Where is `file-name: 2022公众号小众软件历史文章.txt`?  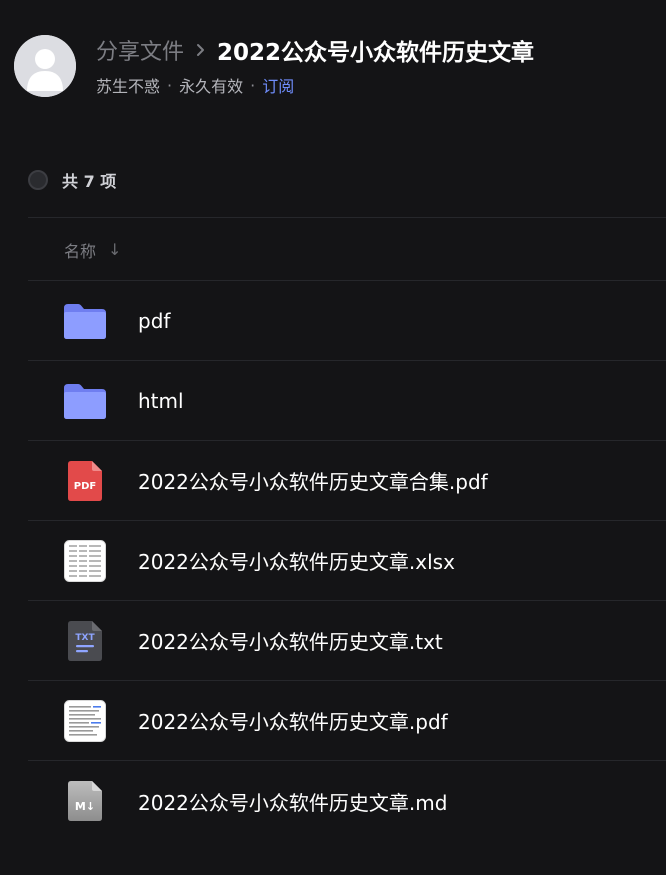 file-name: 2022公众号小众软件历史文章.txt is located at coordinates (290, 640).